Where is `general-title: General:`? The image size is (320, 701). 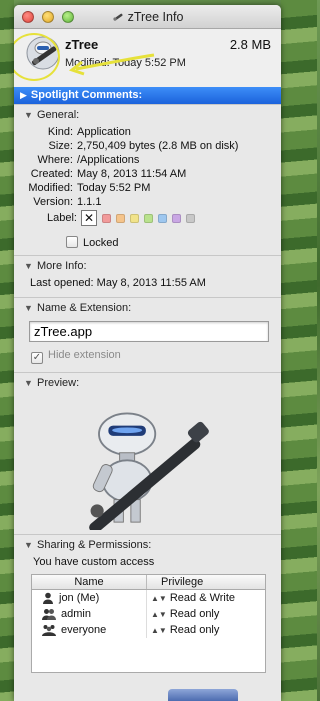 general-title: General: is located at coordinates (58, 115).